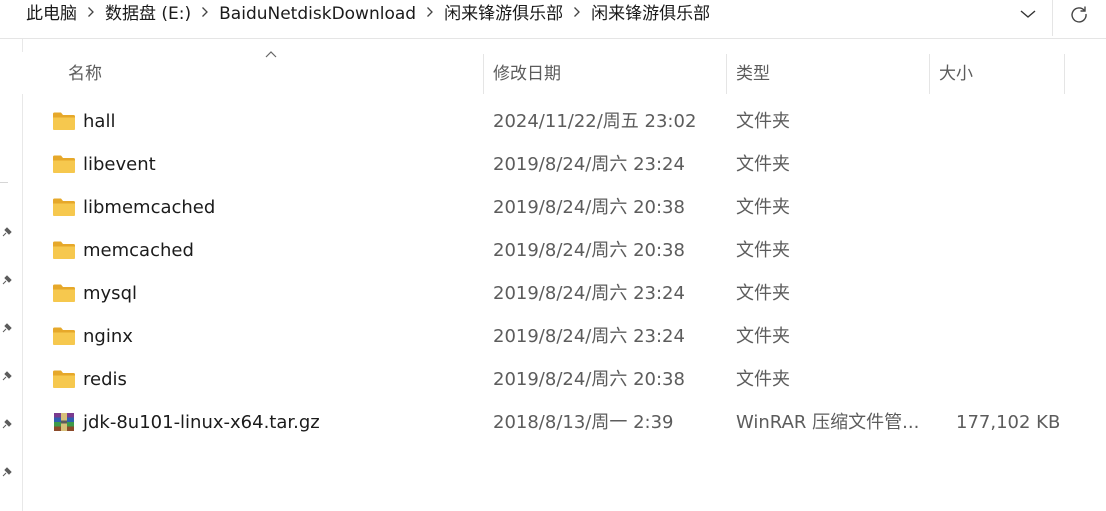 This screenshot has width=1106, height=511. I want to click on refresh-button, so click(1079, 14).